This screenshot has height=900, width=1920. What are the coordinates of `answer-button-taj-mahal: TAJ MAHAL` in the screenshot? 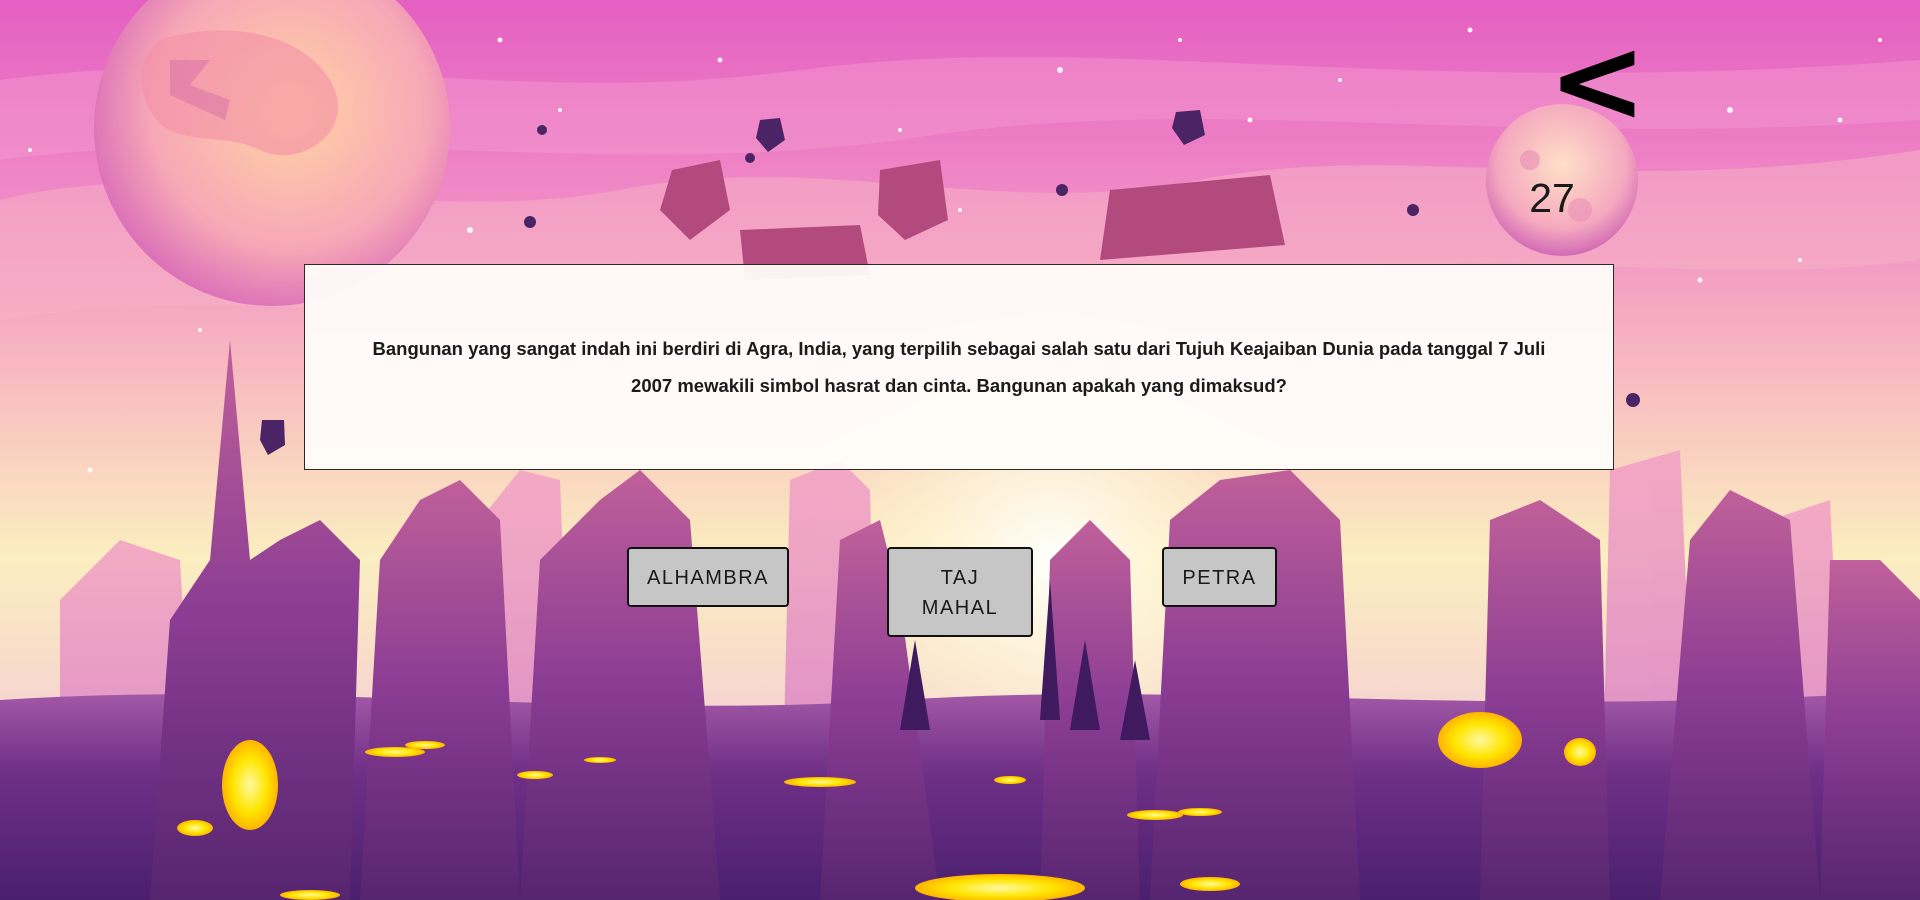 It's located at (960, 592).